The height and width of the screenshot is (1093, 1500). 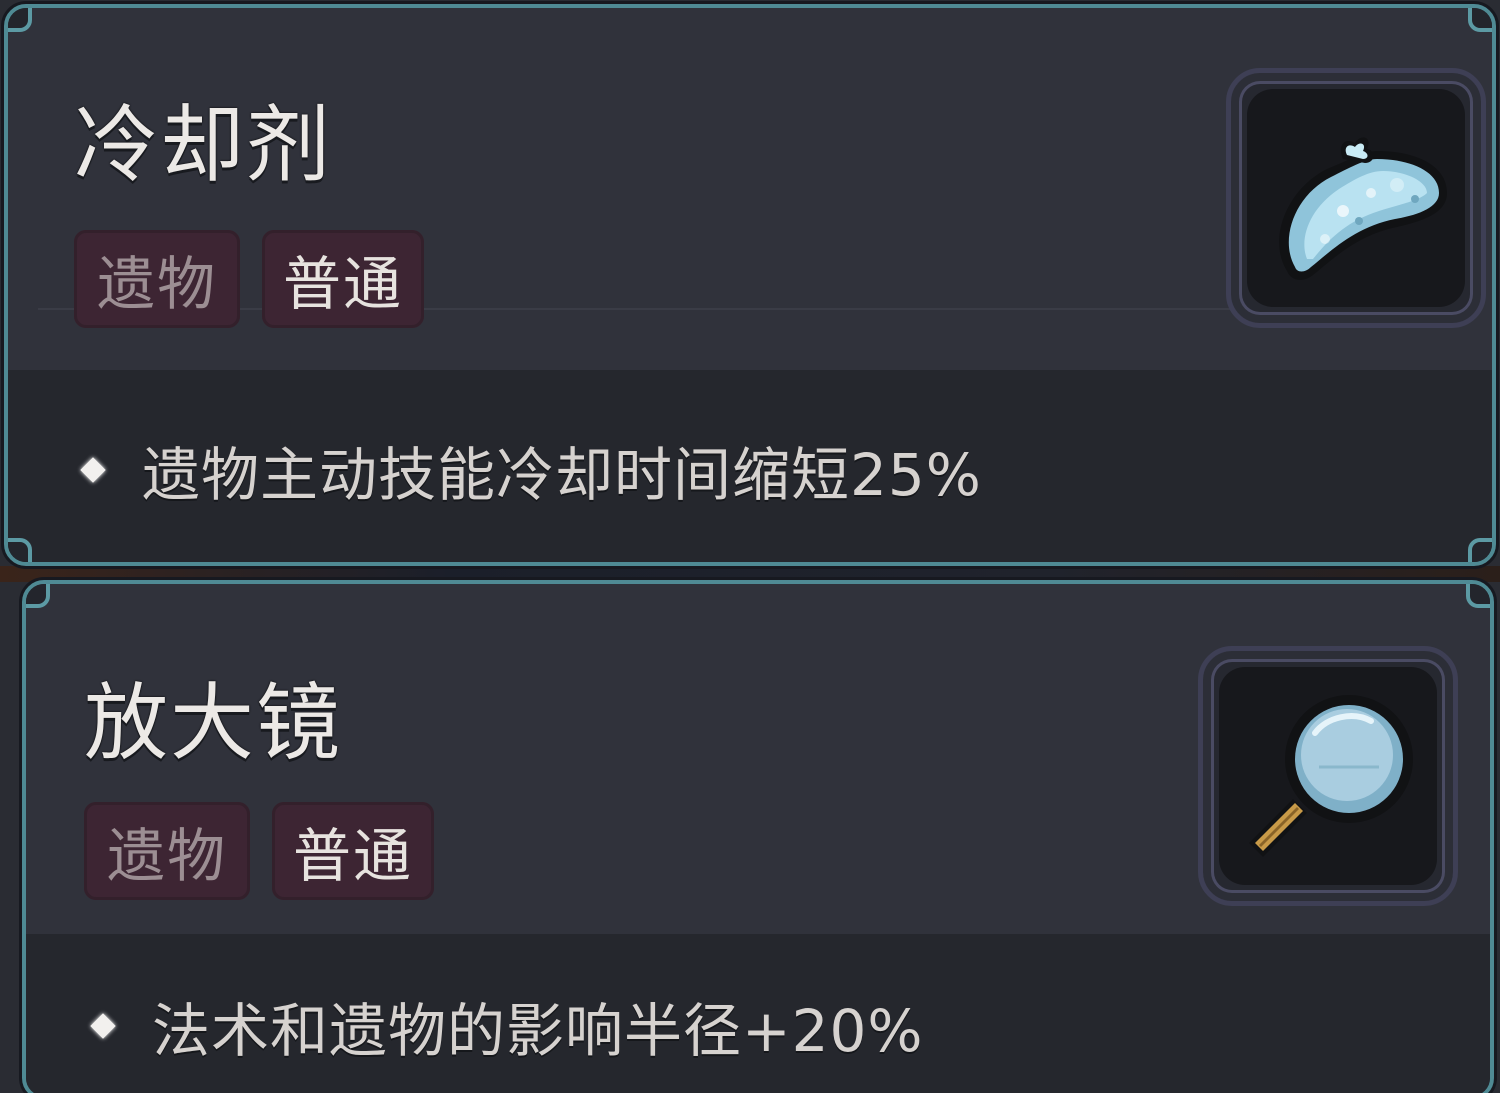 I want to click on item-title: 冷却剂, so click(x=203, y=145).